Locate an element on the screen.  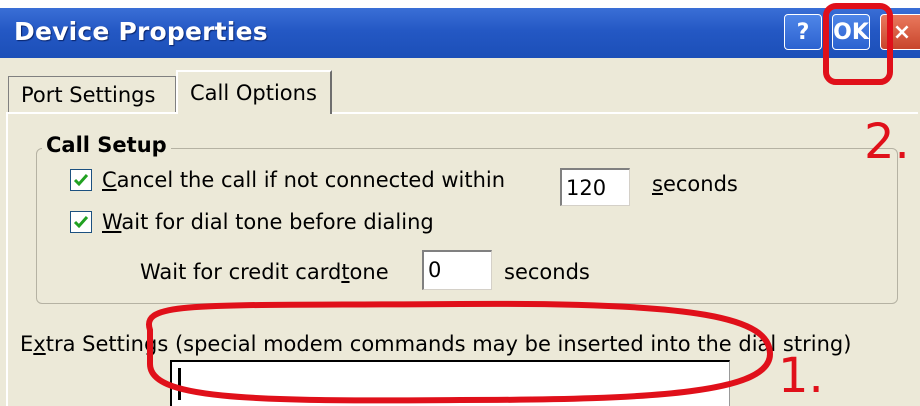
annotation-number-2: 2. is located at coordinates (887, 142).